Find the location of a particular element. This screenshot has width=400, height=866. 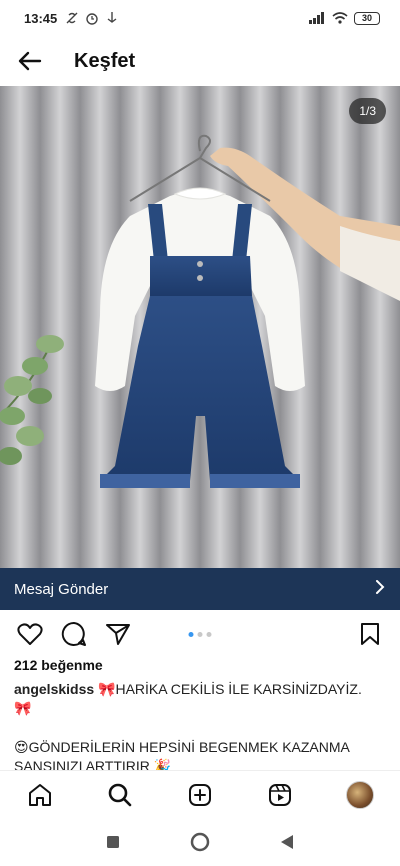

header: Keşfet is located at coordinates (200, 61).